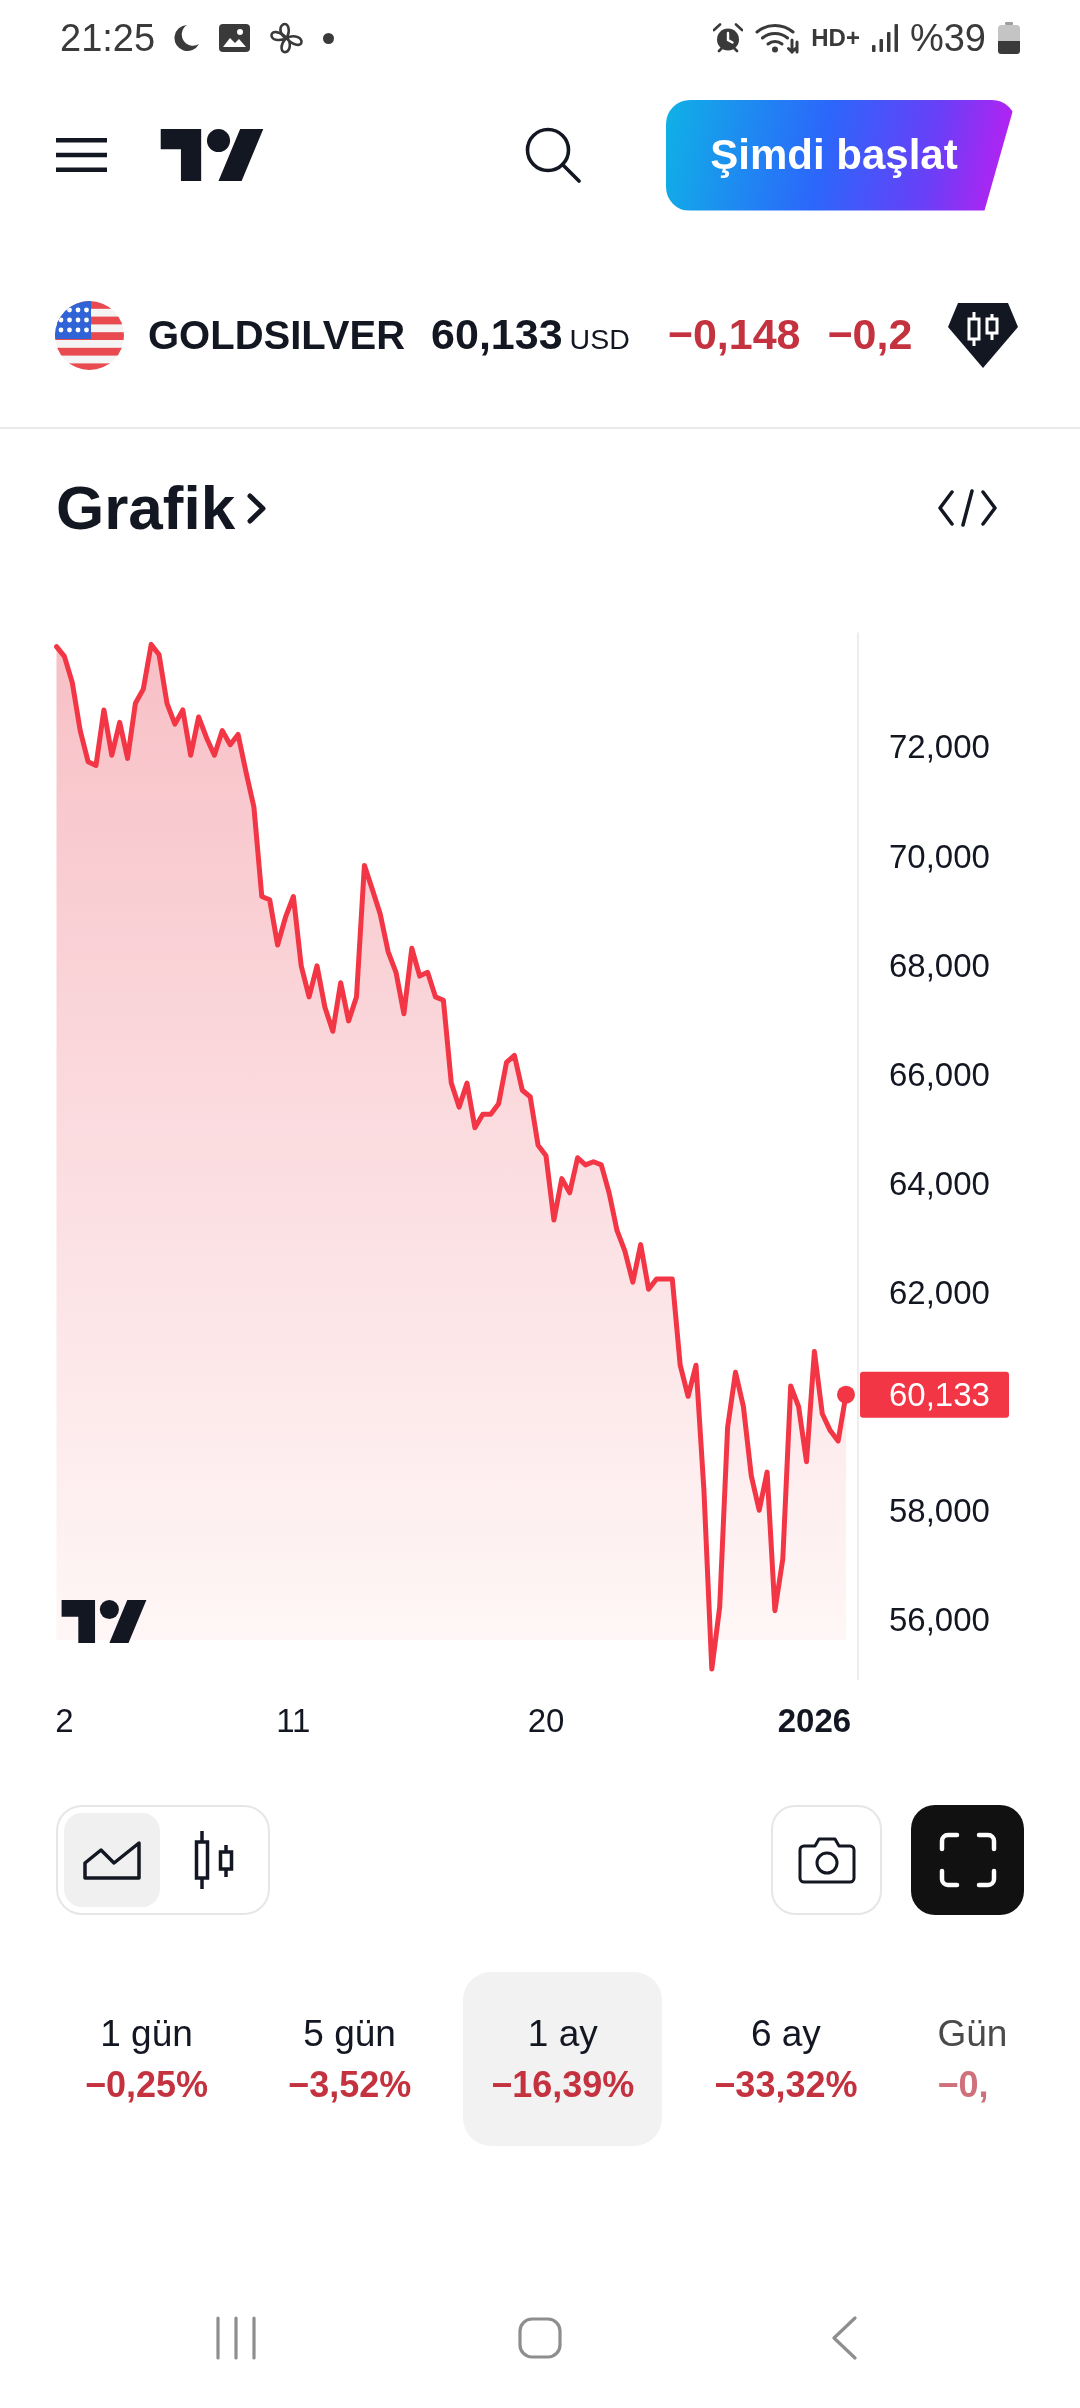 This screenshot has height=2408, width=1080. What do you see at coordinates (934, 1394) in the screenshot?
I see `last-price-tag: 60,133` at bounding box center [934, 1394].